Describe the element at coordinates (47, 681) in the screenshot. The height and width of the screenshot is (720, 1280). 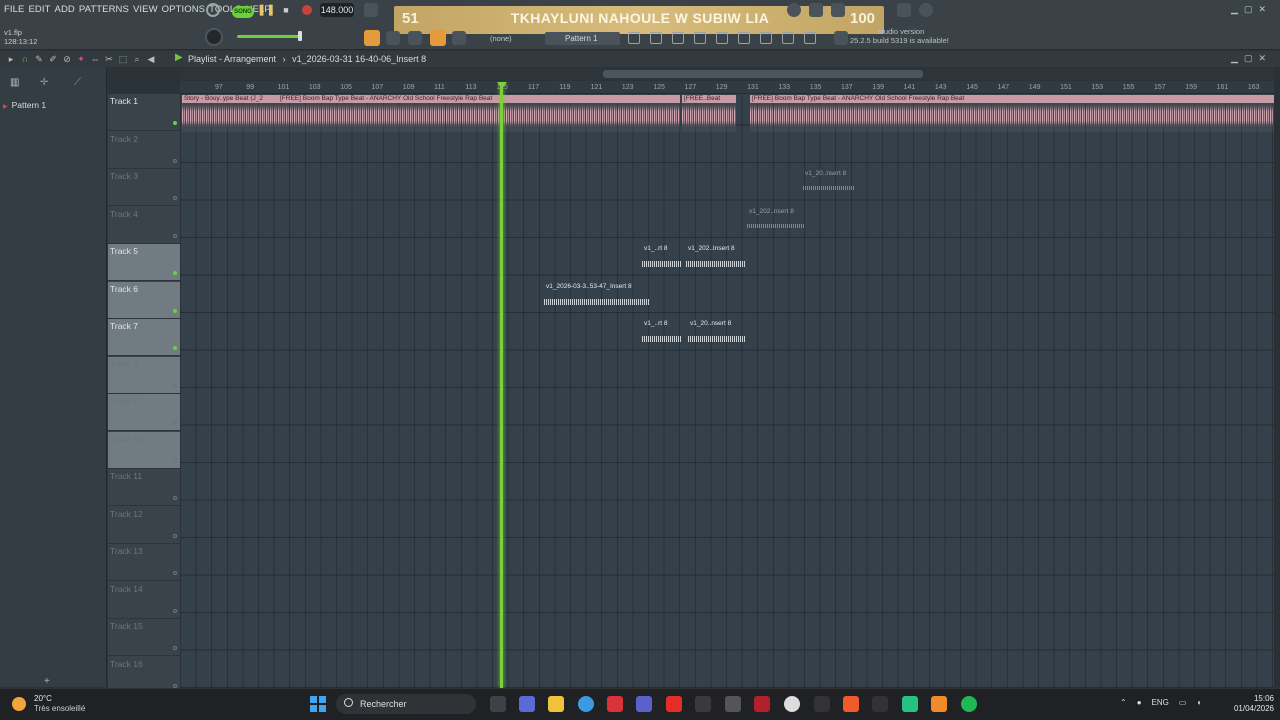
I see `add-pattern-icon: +` at that location.